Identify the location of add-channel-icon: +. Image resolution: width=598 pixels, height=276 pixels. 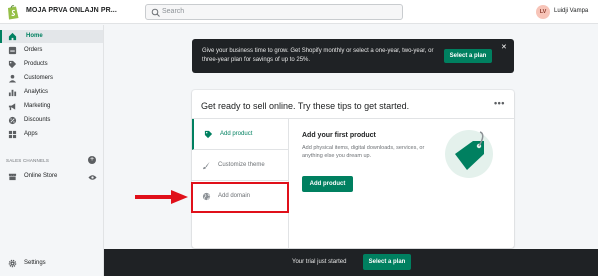
(92, 160).